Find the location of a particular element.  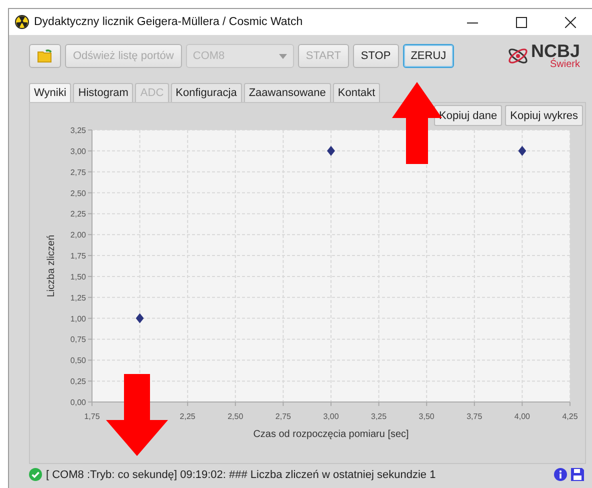

folder-icon is located at coordinates (45, 56).